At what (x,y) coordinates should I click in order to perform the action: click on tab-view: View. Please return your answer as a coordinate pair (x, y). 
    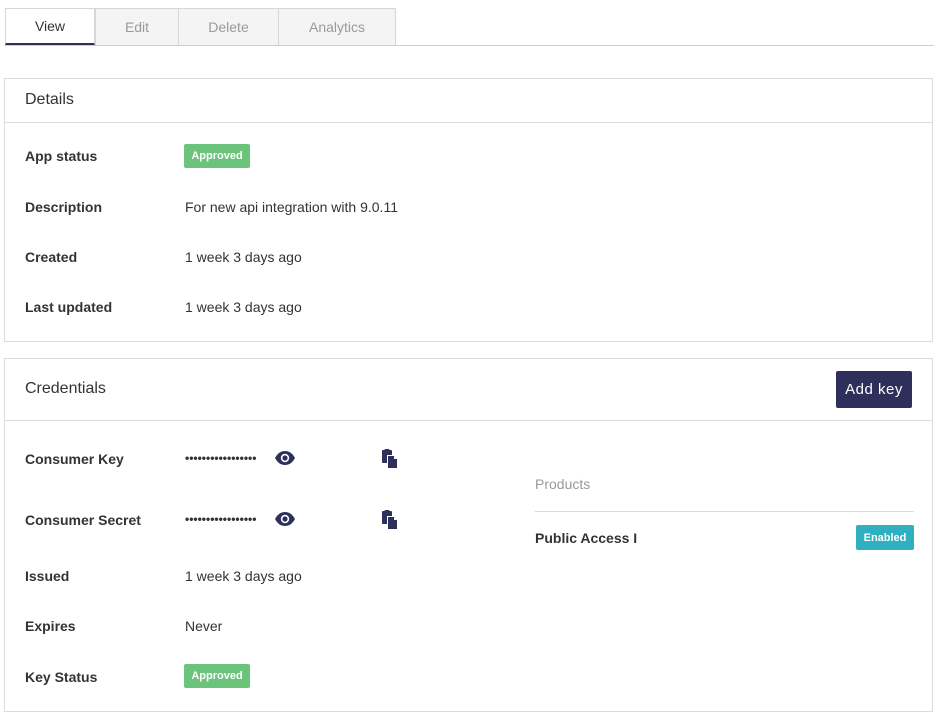
    Looking at the image, I should click on (50, 26).